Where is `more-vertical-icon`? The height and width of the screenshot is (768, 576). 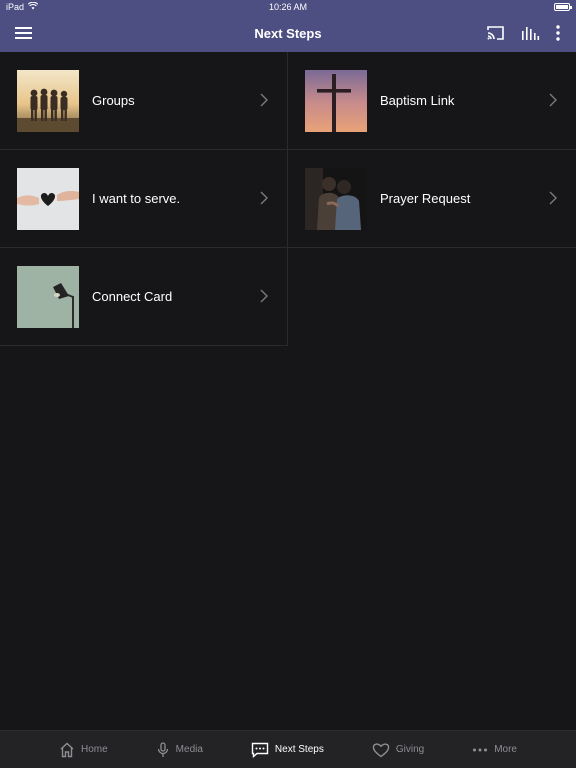 more-vertical-icon is located at coordinates (558, 33).